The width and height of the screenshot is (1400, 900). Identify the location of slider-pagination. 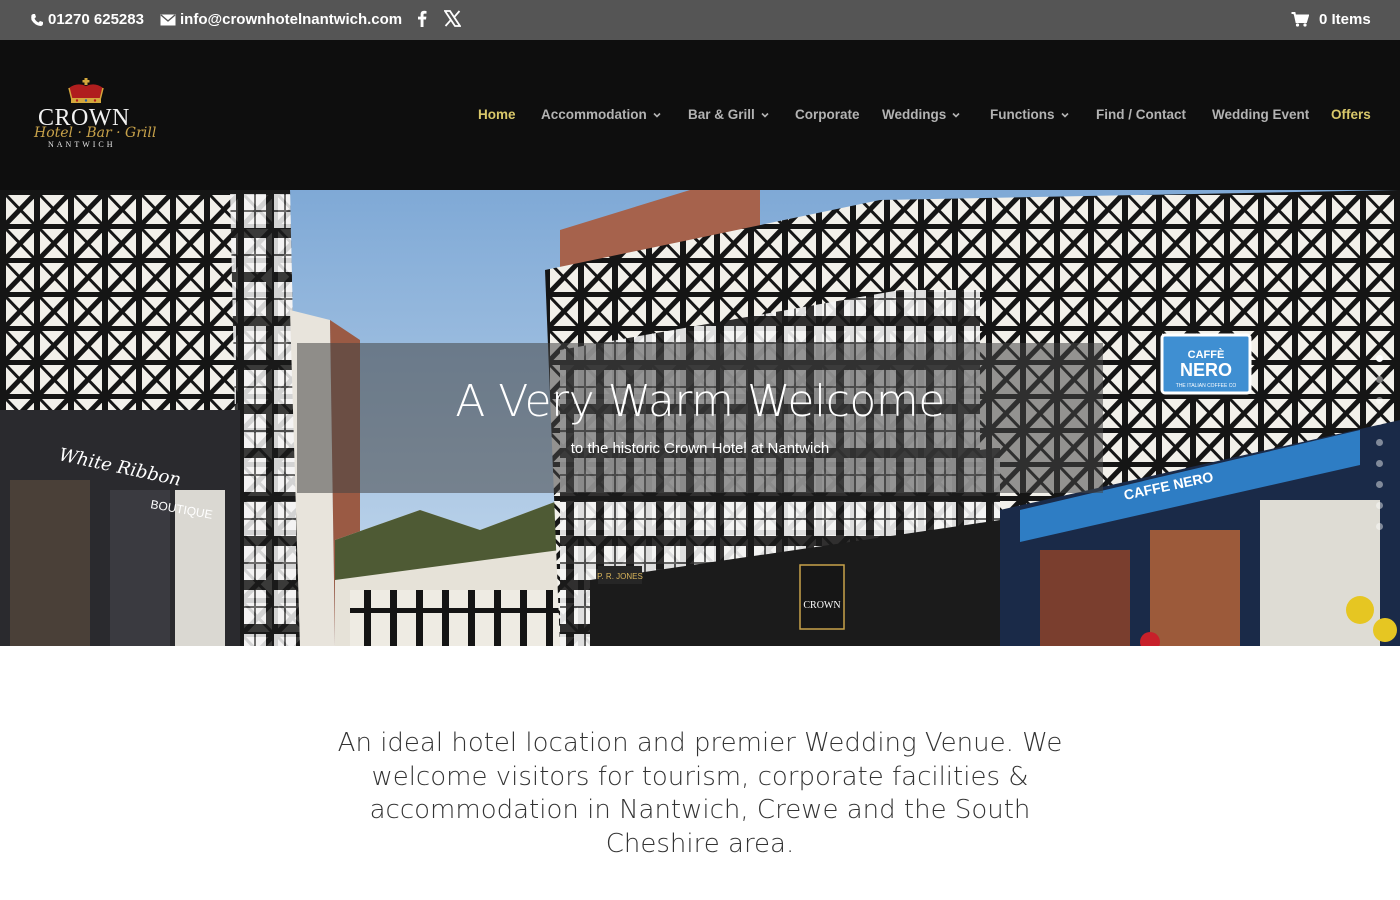
(1381, 449).